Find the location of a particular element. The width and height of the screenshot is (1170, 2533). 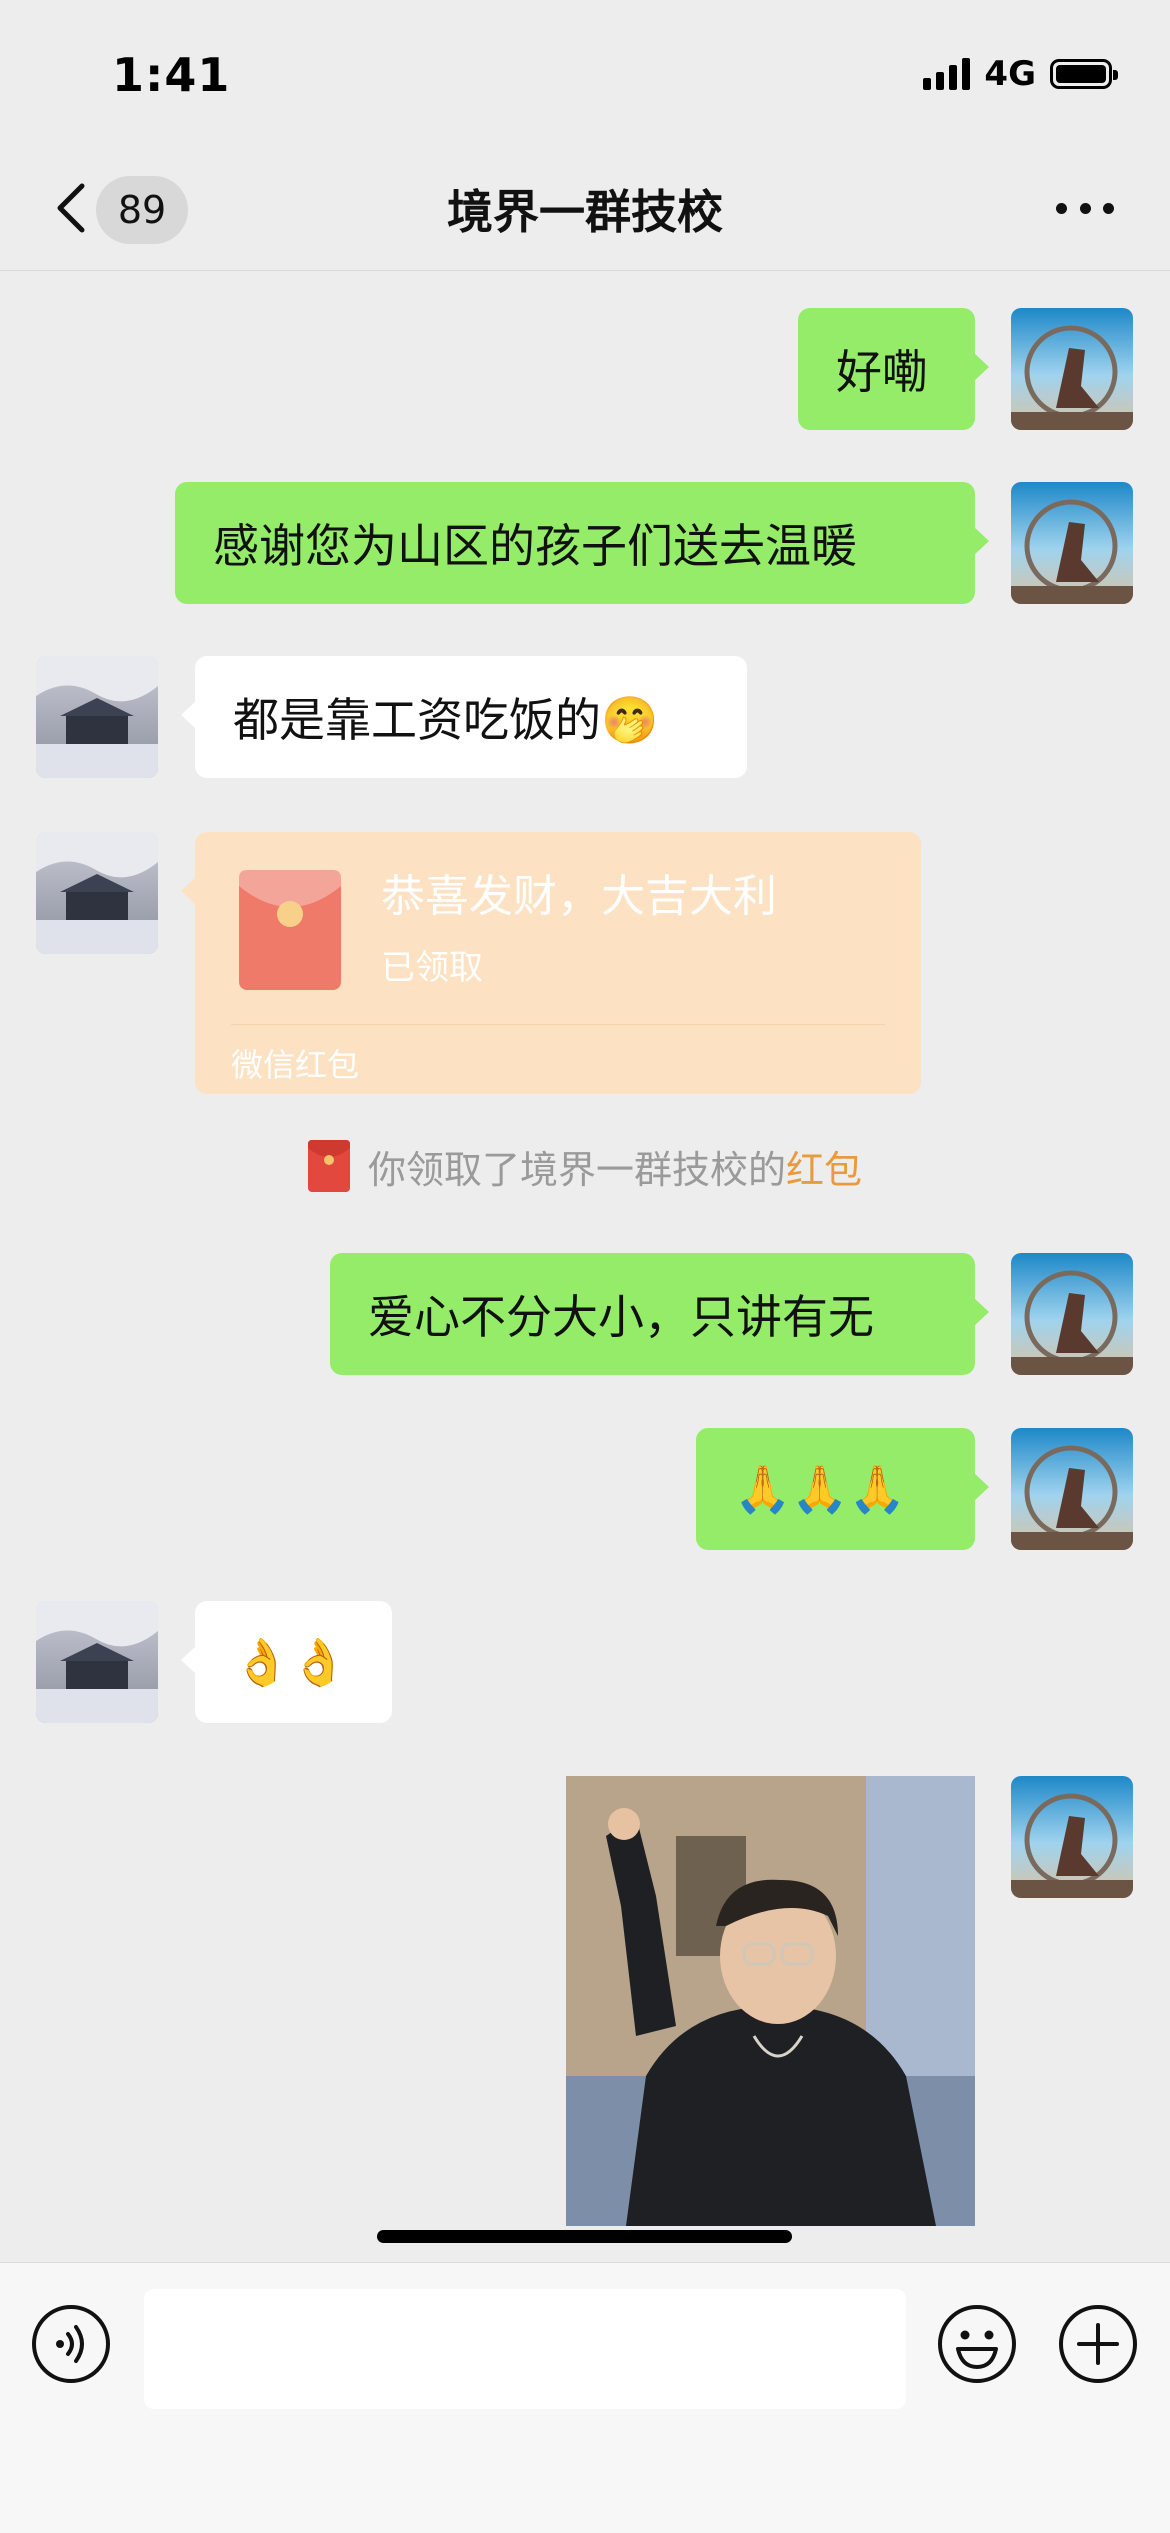

status-indicators: 4G is located at coordinates (1020, 74).